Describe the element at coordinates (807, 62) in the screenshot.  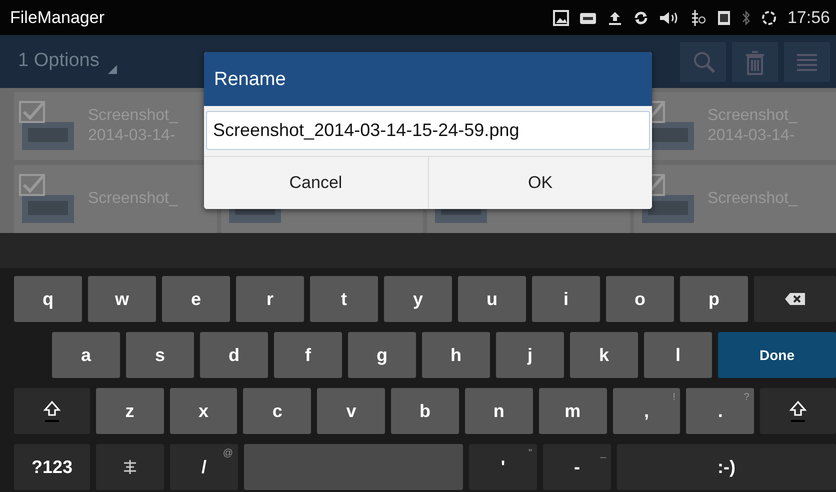
I see `menu-button` at that location.